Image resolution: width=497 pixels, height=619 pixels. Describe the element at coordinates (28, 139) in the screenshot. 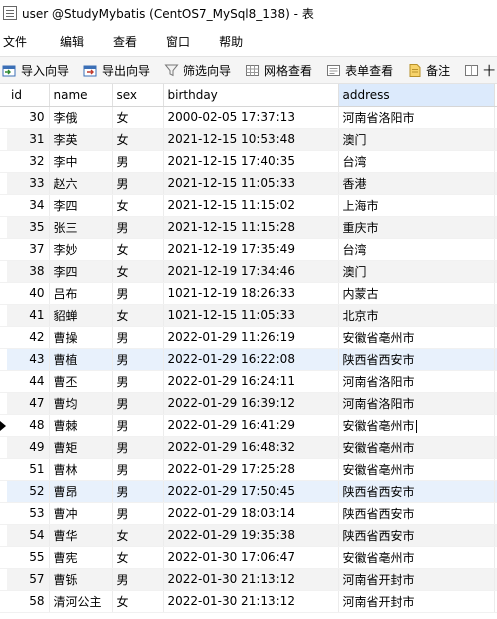

I see `cell-id: 31` at that location.